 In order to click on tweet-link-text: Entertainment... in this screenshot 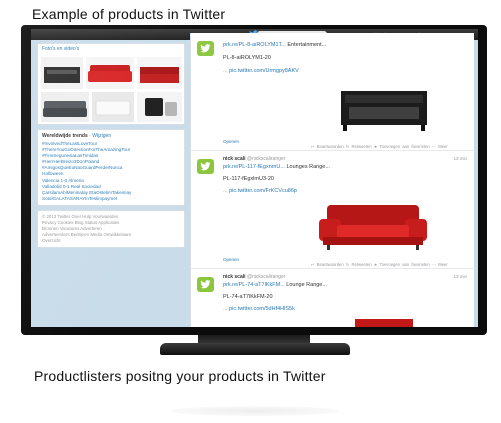, I will do `click(306, 45)`.